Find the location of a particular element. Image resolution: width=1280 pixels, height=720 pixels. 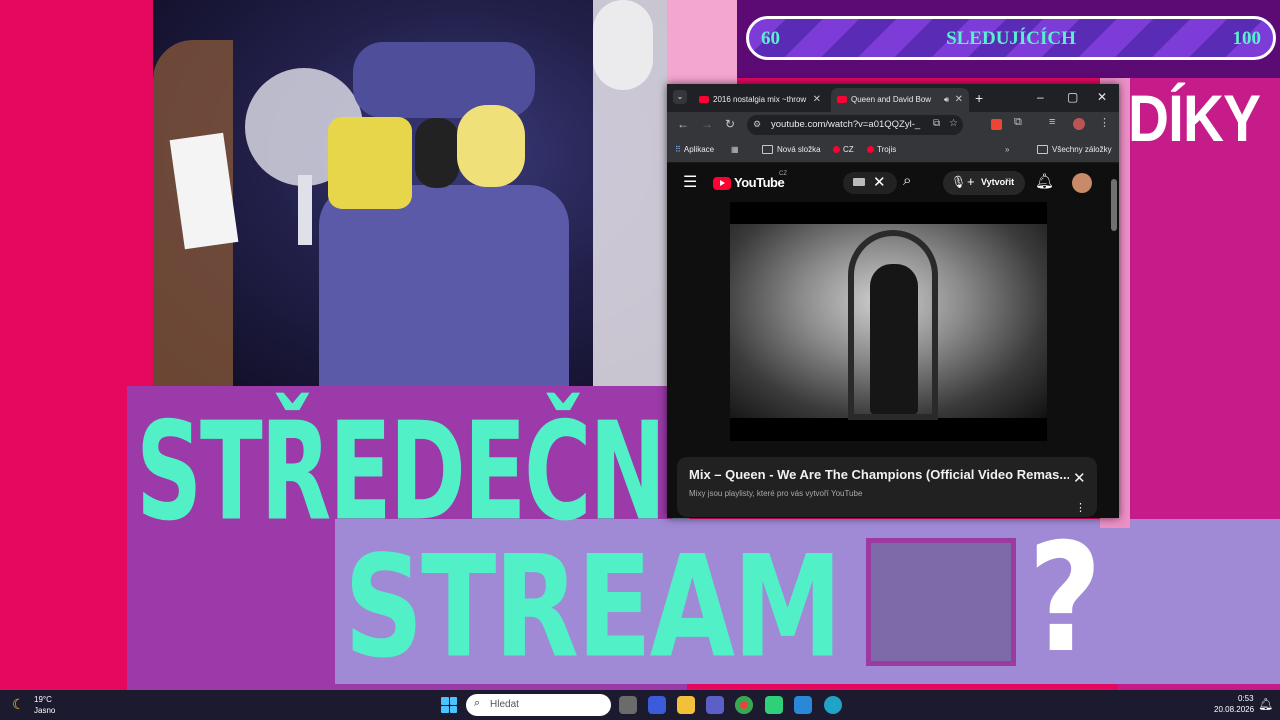

speaker-icon: 🔊︎ is located at coordinates (946, 99).